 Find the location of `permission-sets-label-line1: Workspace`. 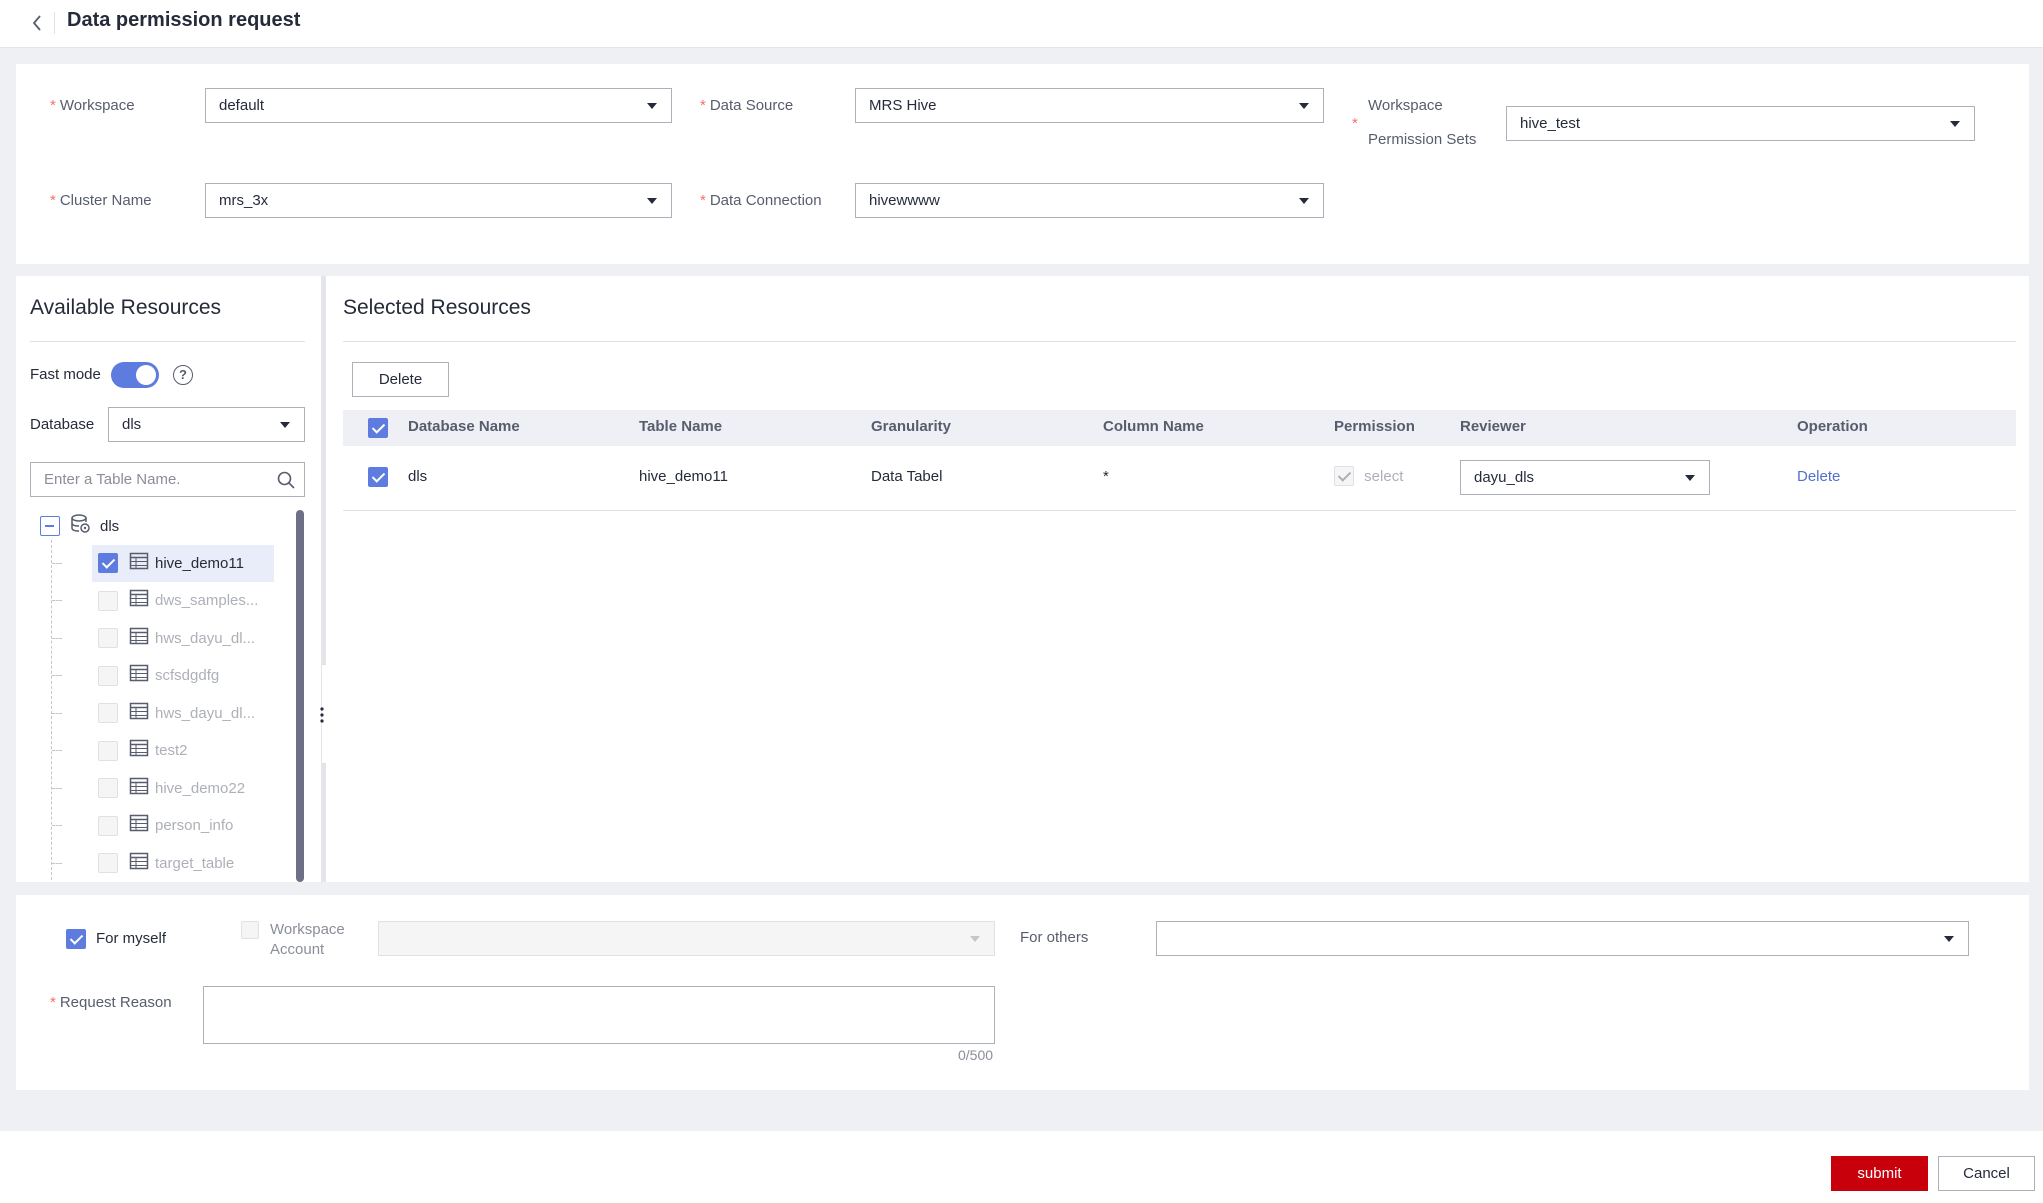

permission-sets-label-line1: Workspace is located at coordinates (1405, 105).